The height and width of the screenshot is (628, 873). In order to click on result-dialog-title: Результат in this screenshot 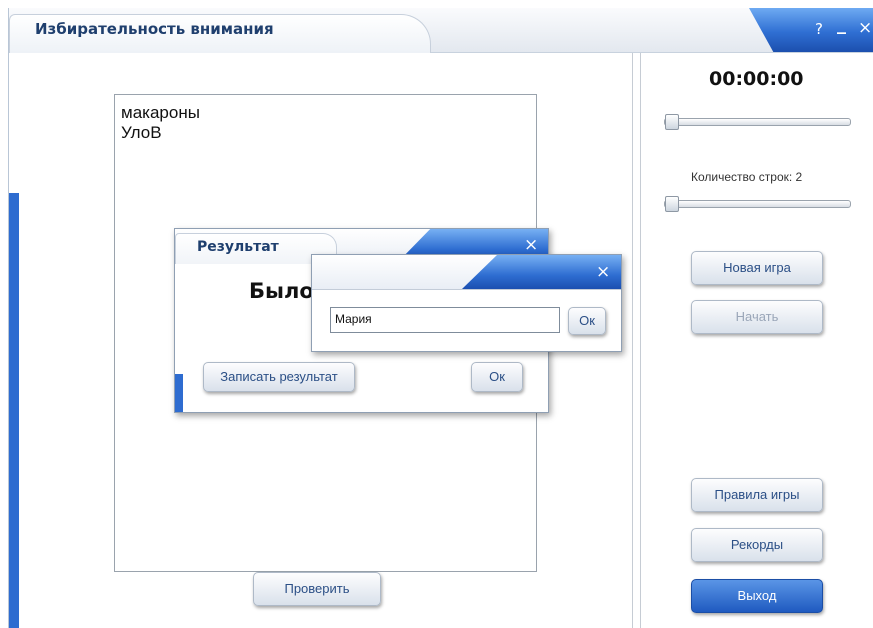, I will do `click(238, 247)`.